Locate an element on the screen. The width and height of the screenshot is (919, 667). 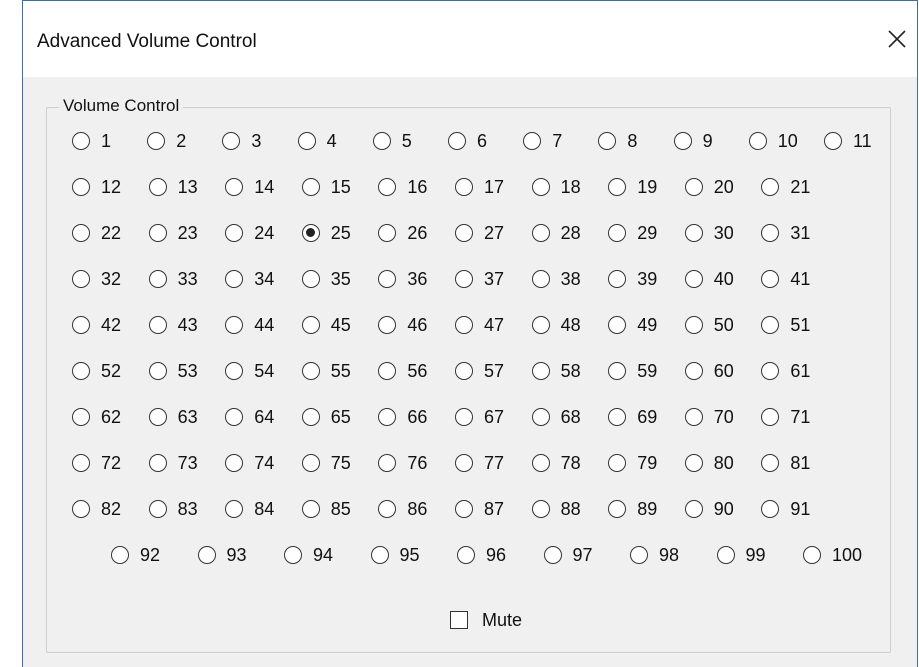
volume-radio-9: 9 is located at coordinates (693, 141).